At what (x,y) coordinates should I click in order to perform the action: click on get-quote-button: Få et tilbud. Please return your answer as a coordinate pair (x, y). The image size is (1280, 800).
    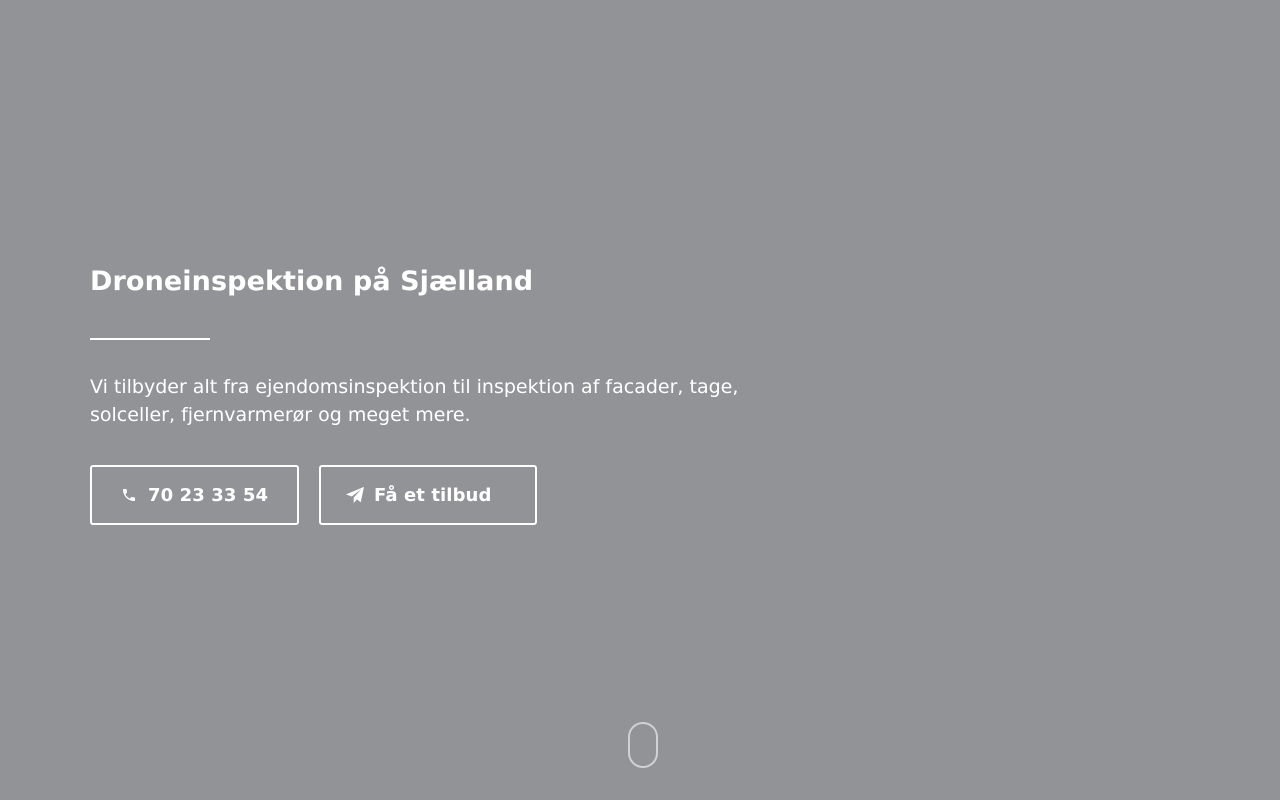
    Looking at the image, I should click on (428, 495).